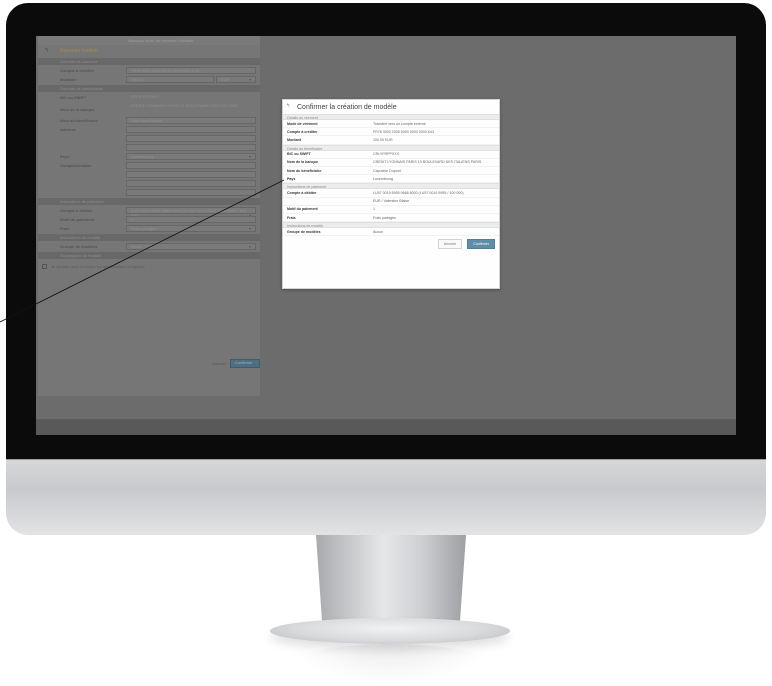  I want to click on imac-stand-neck, so click(391, 578).